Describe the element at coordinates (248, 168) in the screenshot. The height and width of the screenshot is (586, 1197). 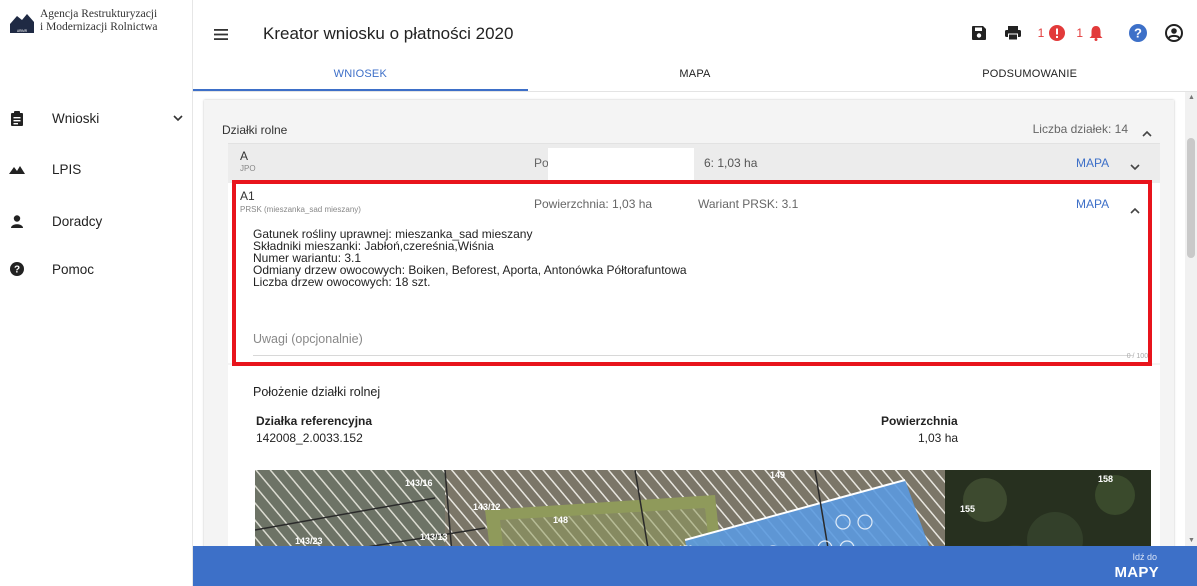
I see `parcel-subtitle: JPO` at that location.